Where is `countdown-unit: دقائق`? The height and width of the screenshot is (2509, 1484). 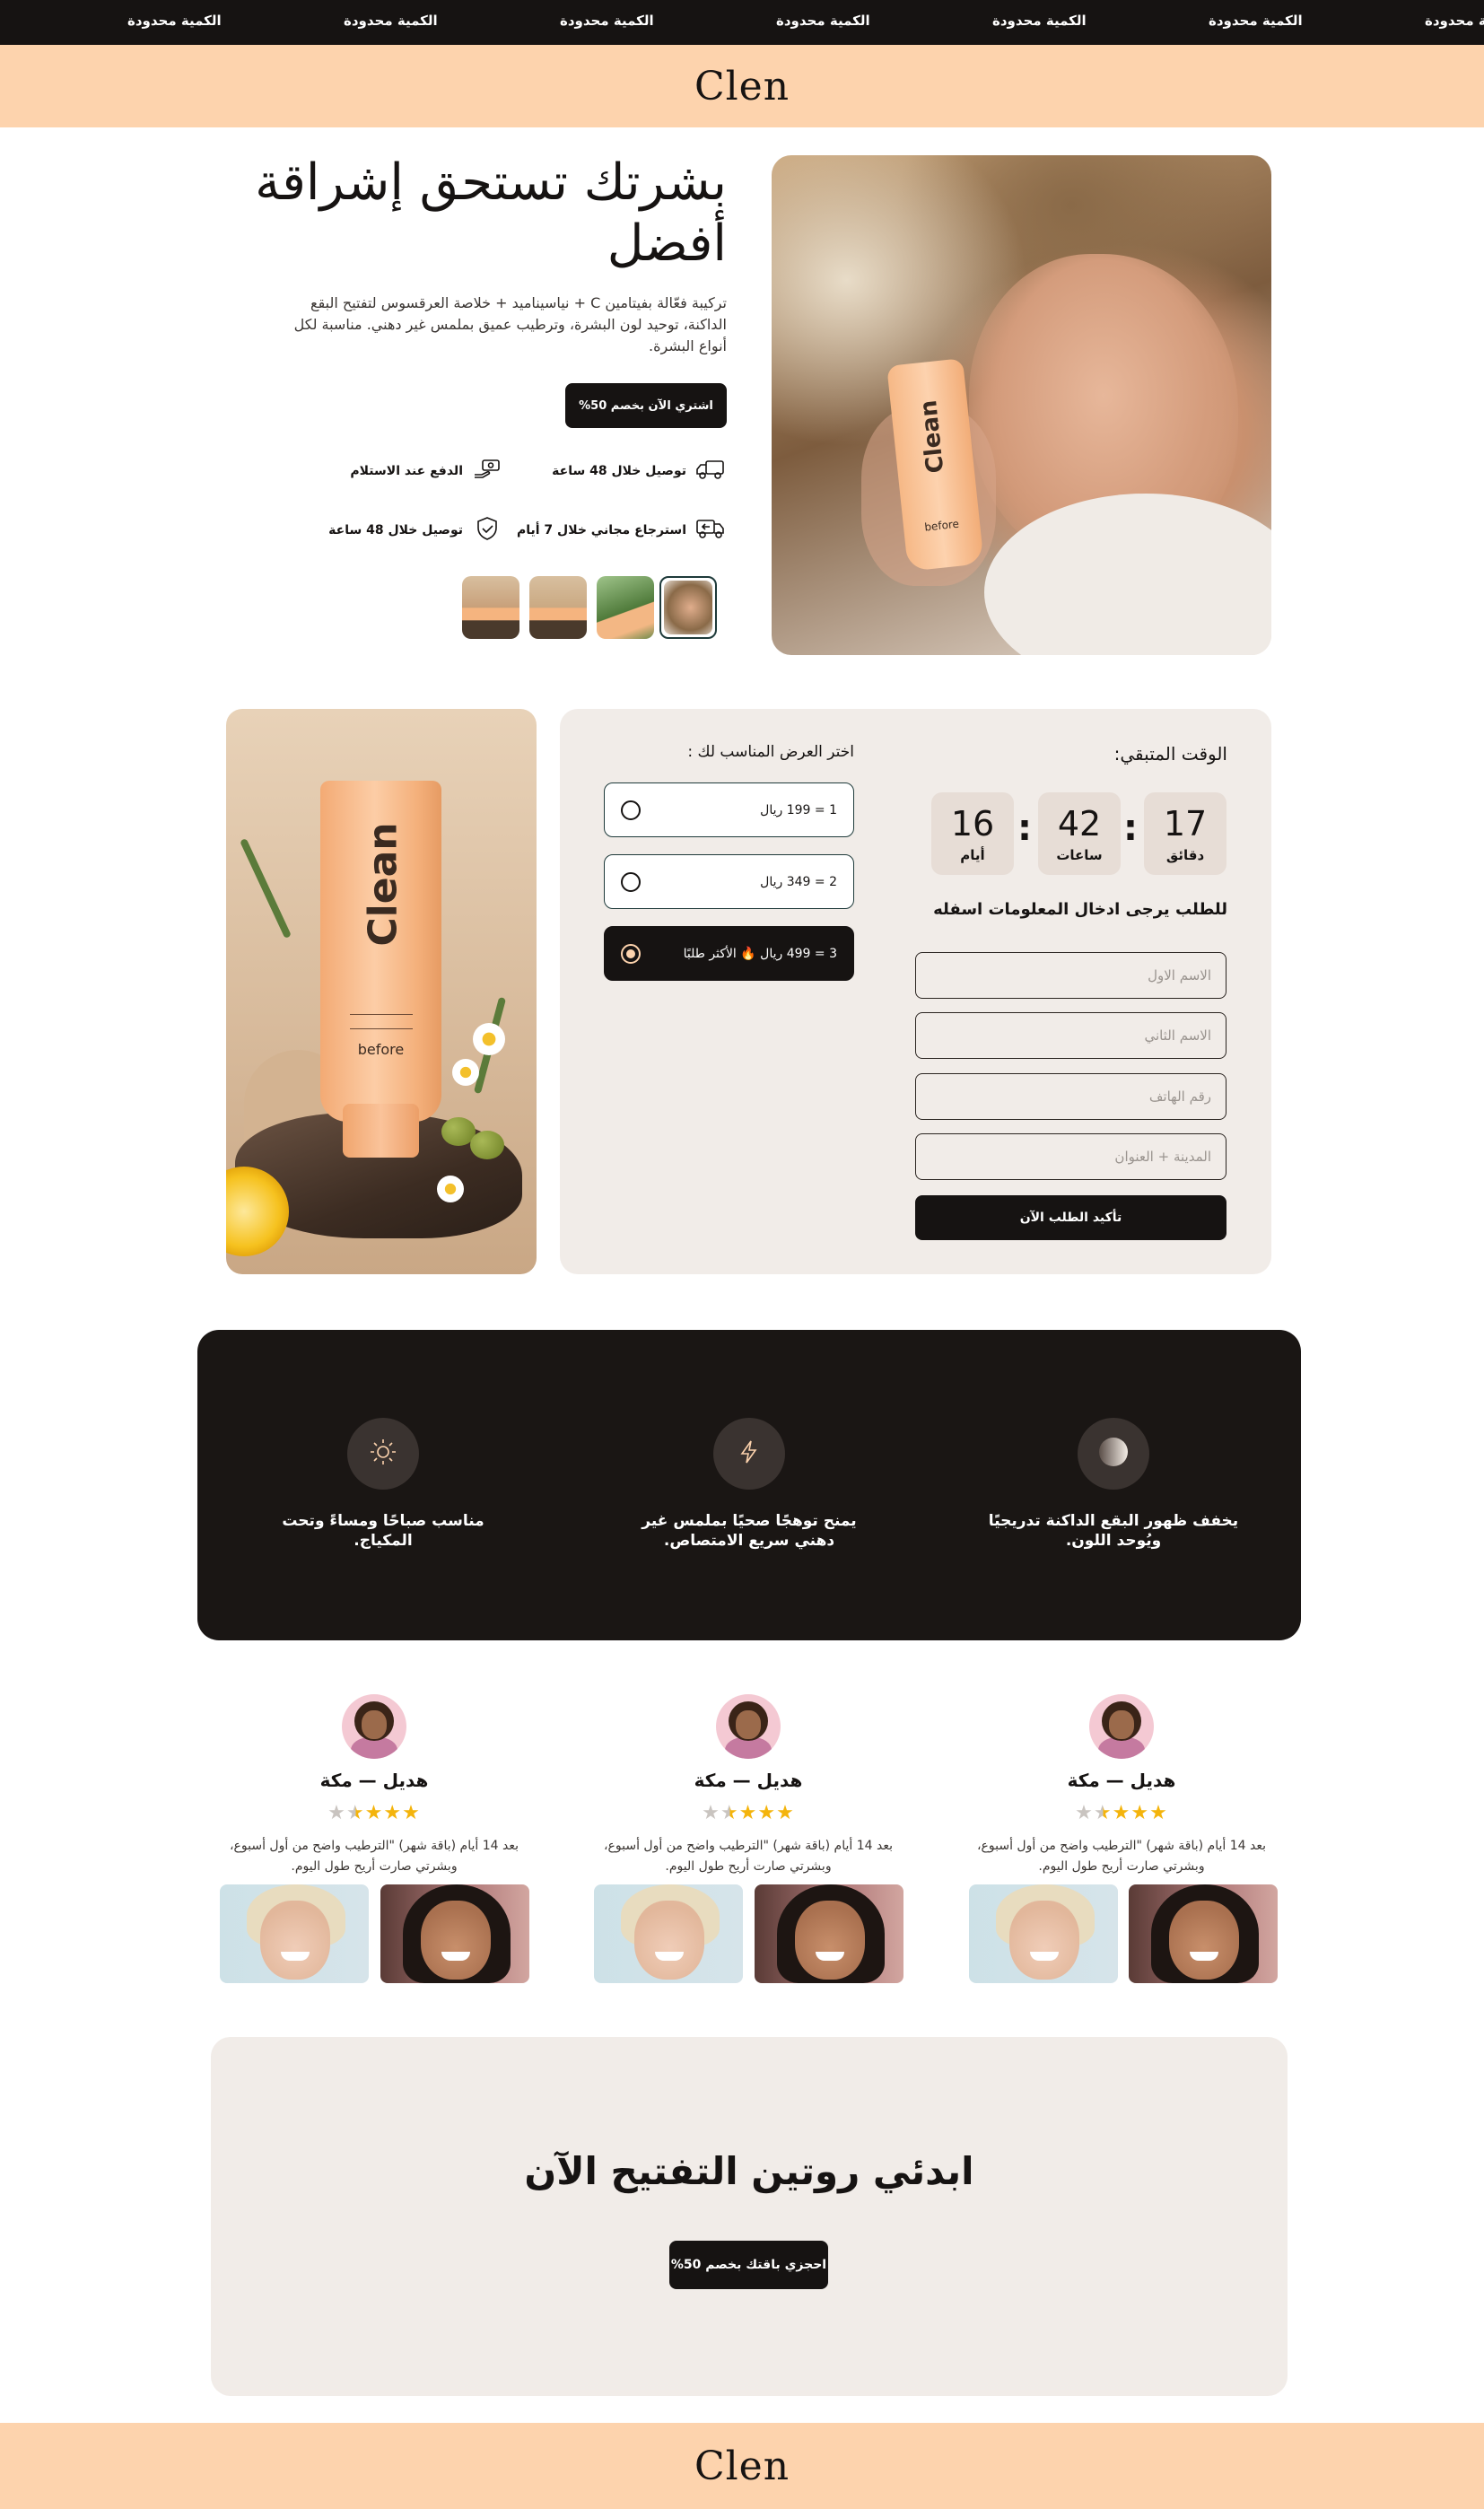
countdown-unit: دقائق is located at coordinates (1185, 855).